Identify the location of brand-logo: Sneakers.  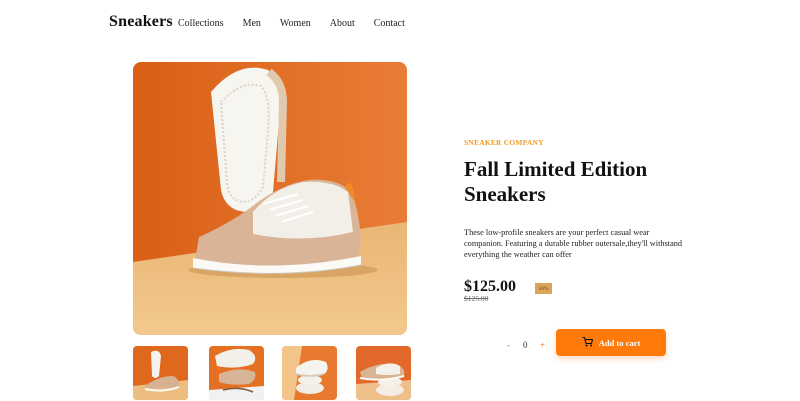
(141, 22).